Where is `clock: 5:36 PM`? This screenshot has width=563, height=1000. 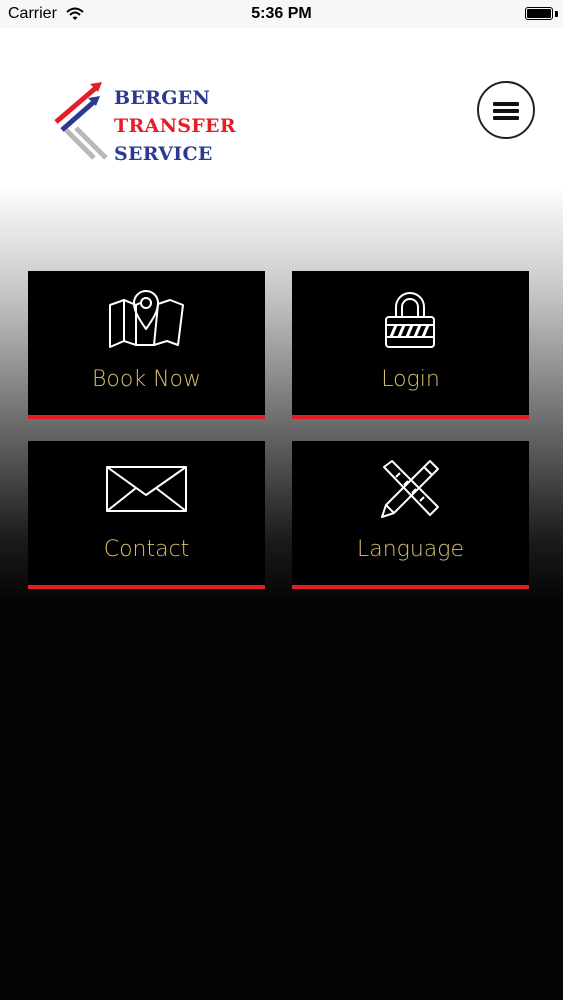 clock: 5:36 PM is located at coordinates (281, 13).